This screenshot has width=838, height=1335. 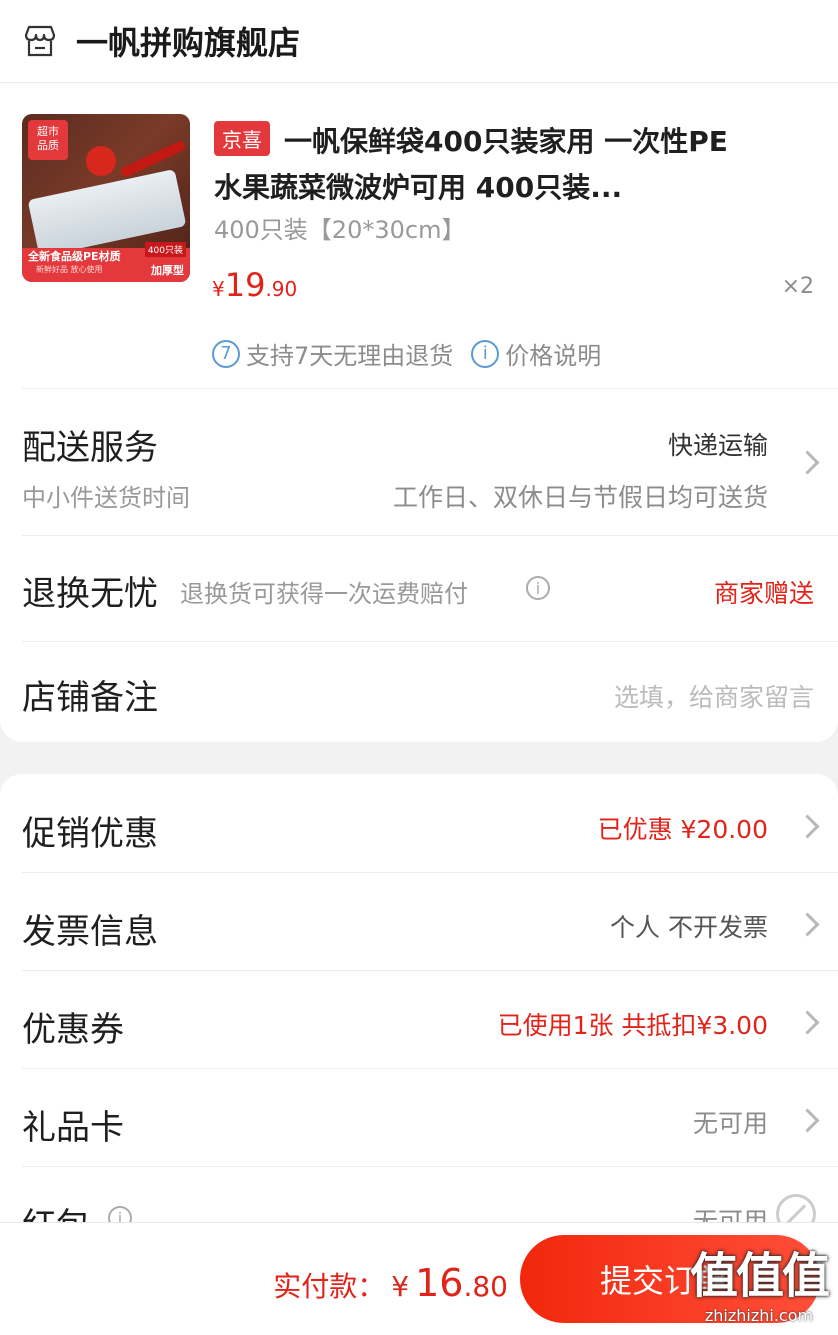 What do you see at coordinates (329, 1286) in the screenshot?
I see `pay-label: 实付款：` at bounding box center [329, 1286].